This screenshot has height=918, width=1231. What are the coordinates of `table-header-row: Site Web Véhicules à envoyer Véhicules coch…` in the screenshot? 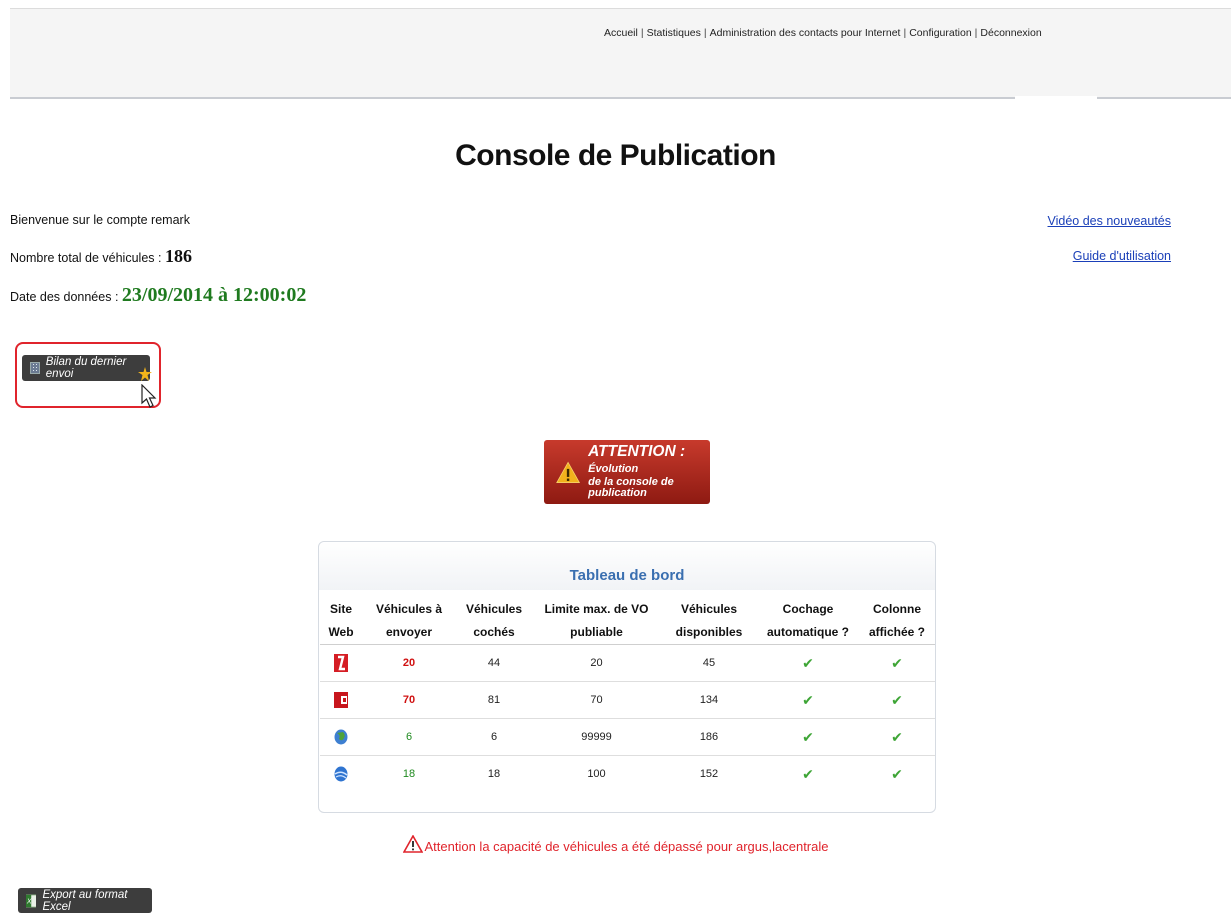 It's located at (627, 621).